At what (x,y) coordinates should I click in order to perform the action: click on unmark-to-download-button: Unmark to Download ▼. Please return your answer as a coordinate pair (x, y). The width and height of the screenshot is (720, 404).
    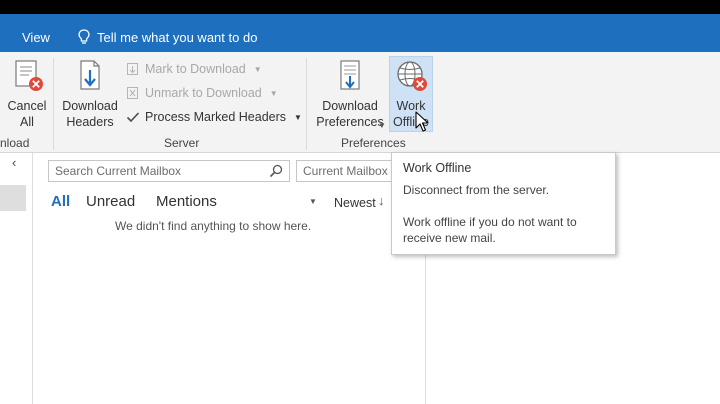
    Looking at the image, I should click on (202, 93).